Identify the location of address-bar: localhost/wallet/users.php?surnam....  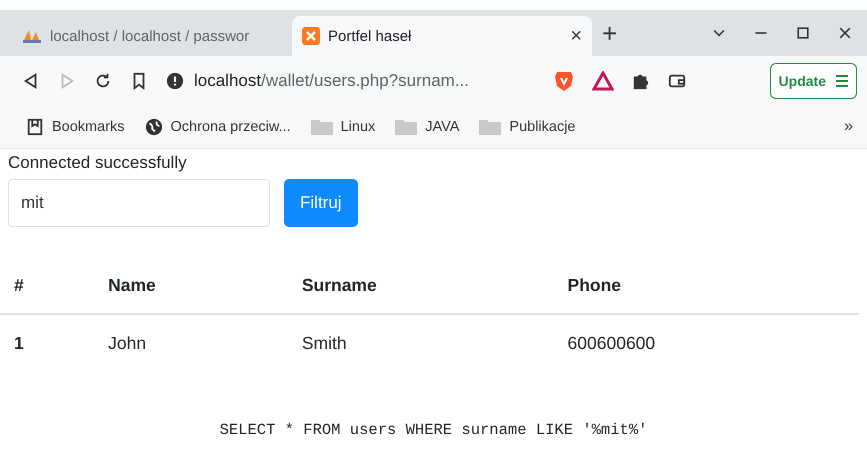
(351, 81).